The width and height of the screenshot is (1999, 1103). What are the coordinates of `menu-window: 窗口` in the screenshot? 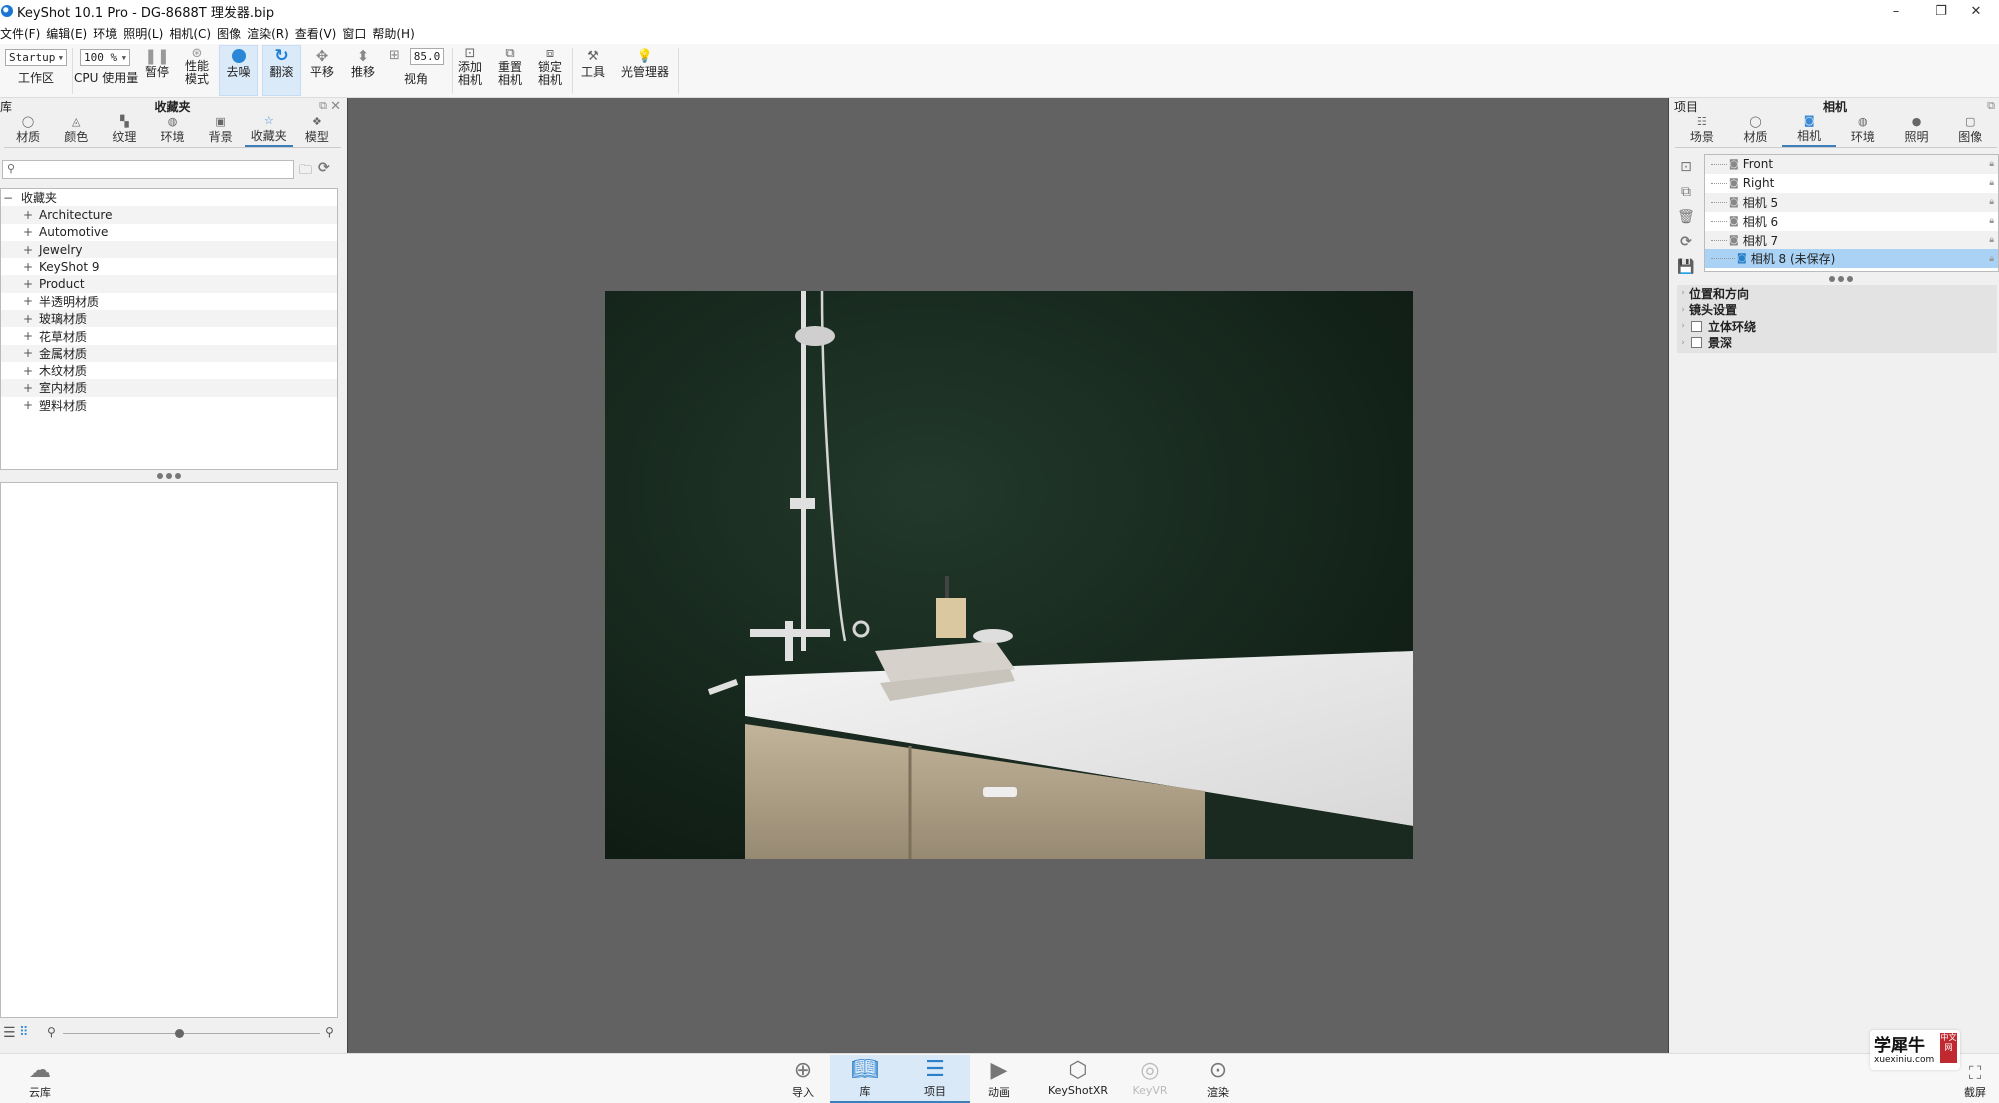 It's located at (356, 33).